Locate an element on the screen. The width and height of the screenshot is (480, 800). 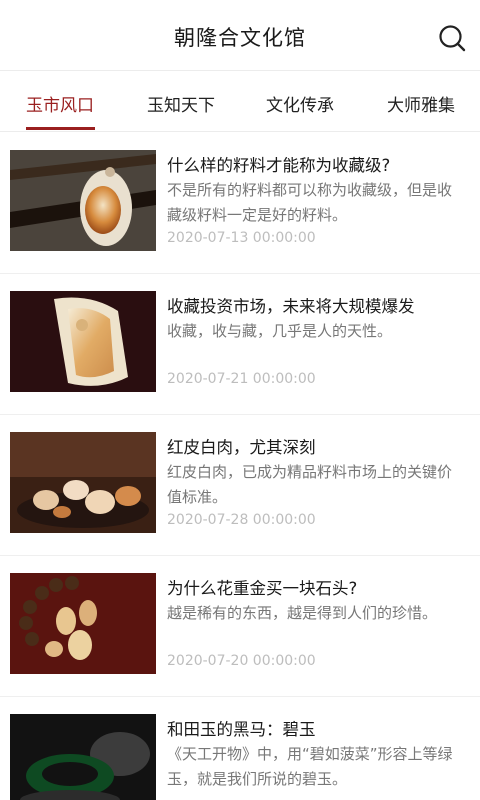
search-icon is located at coordinates (452, 38).